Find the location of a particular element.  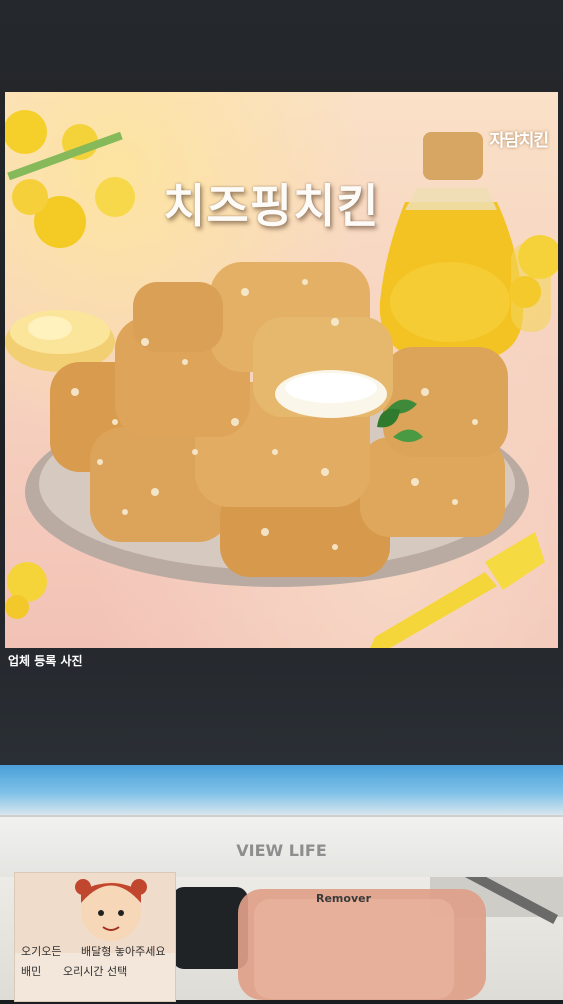

photo-caption: 업체 등록 사진 is located at coordinates (45, 661).